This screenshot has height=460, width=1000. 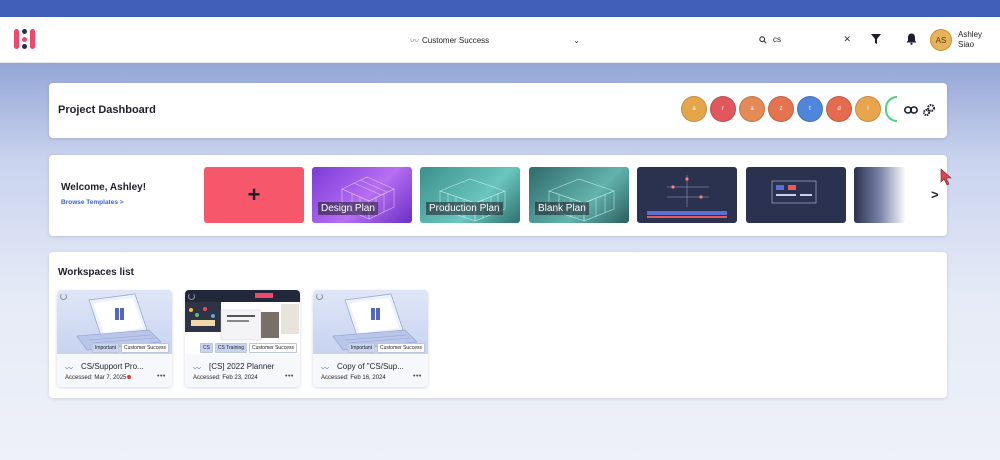 What do you see at coordinates (891, 109) in the screenshot?
I see `member-avatar-partial` at bounding box center [891, 109].